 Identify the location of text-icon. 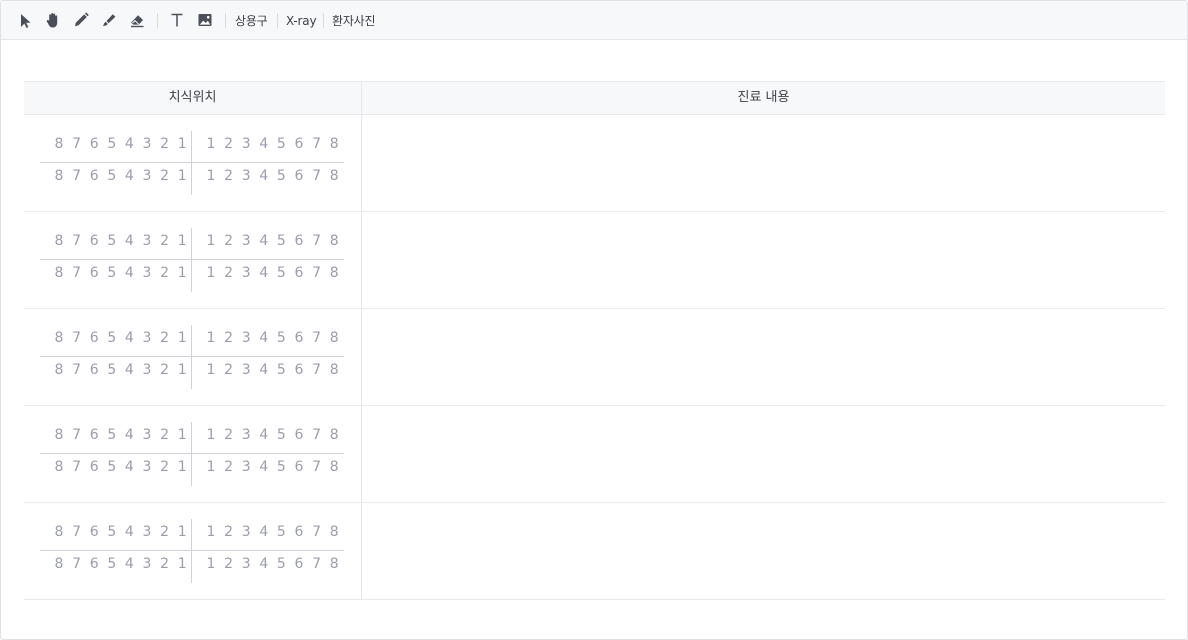
(177, 20).